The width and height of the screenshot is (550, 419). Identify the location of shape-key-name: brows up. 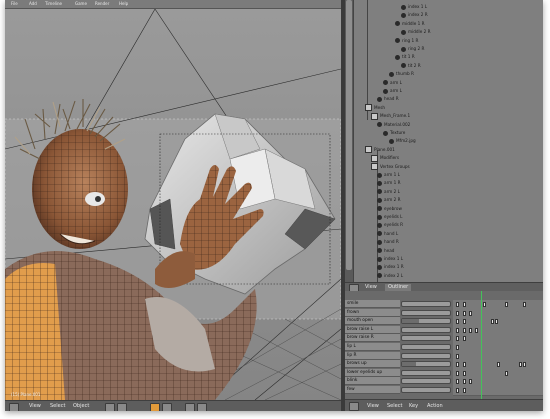
(372, 364).